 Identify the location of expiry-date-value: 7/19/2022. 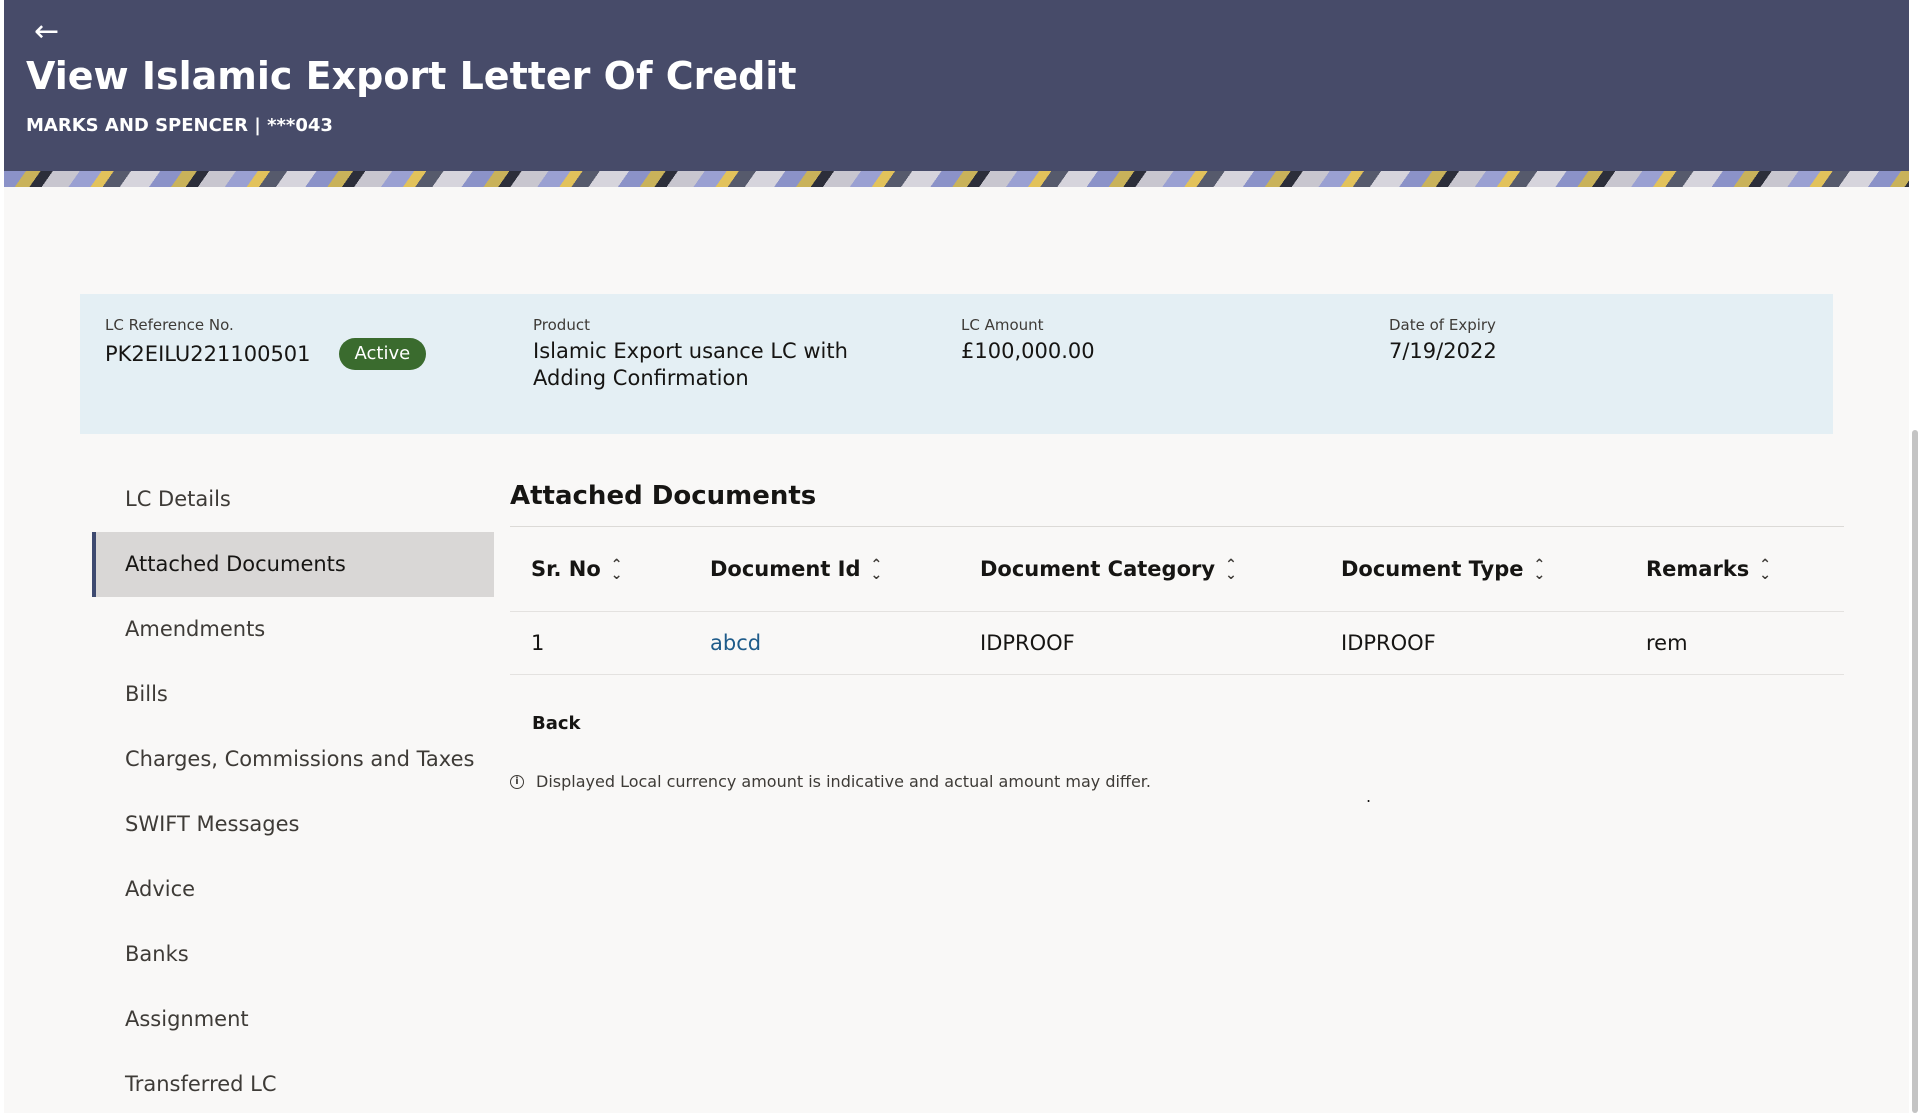
(1443, 351).